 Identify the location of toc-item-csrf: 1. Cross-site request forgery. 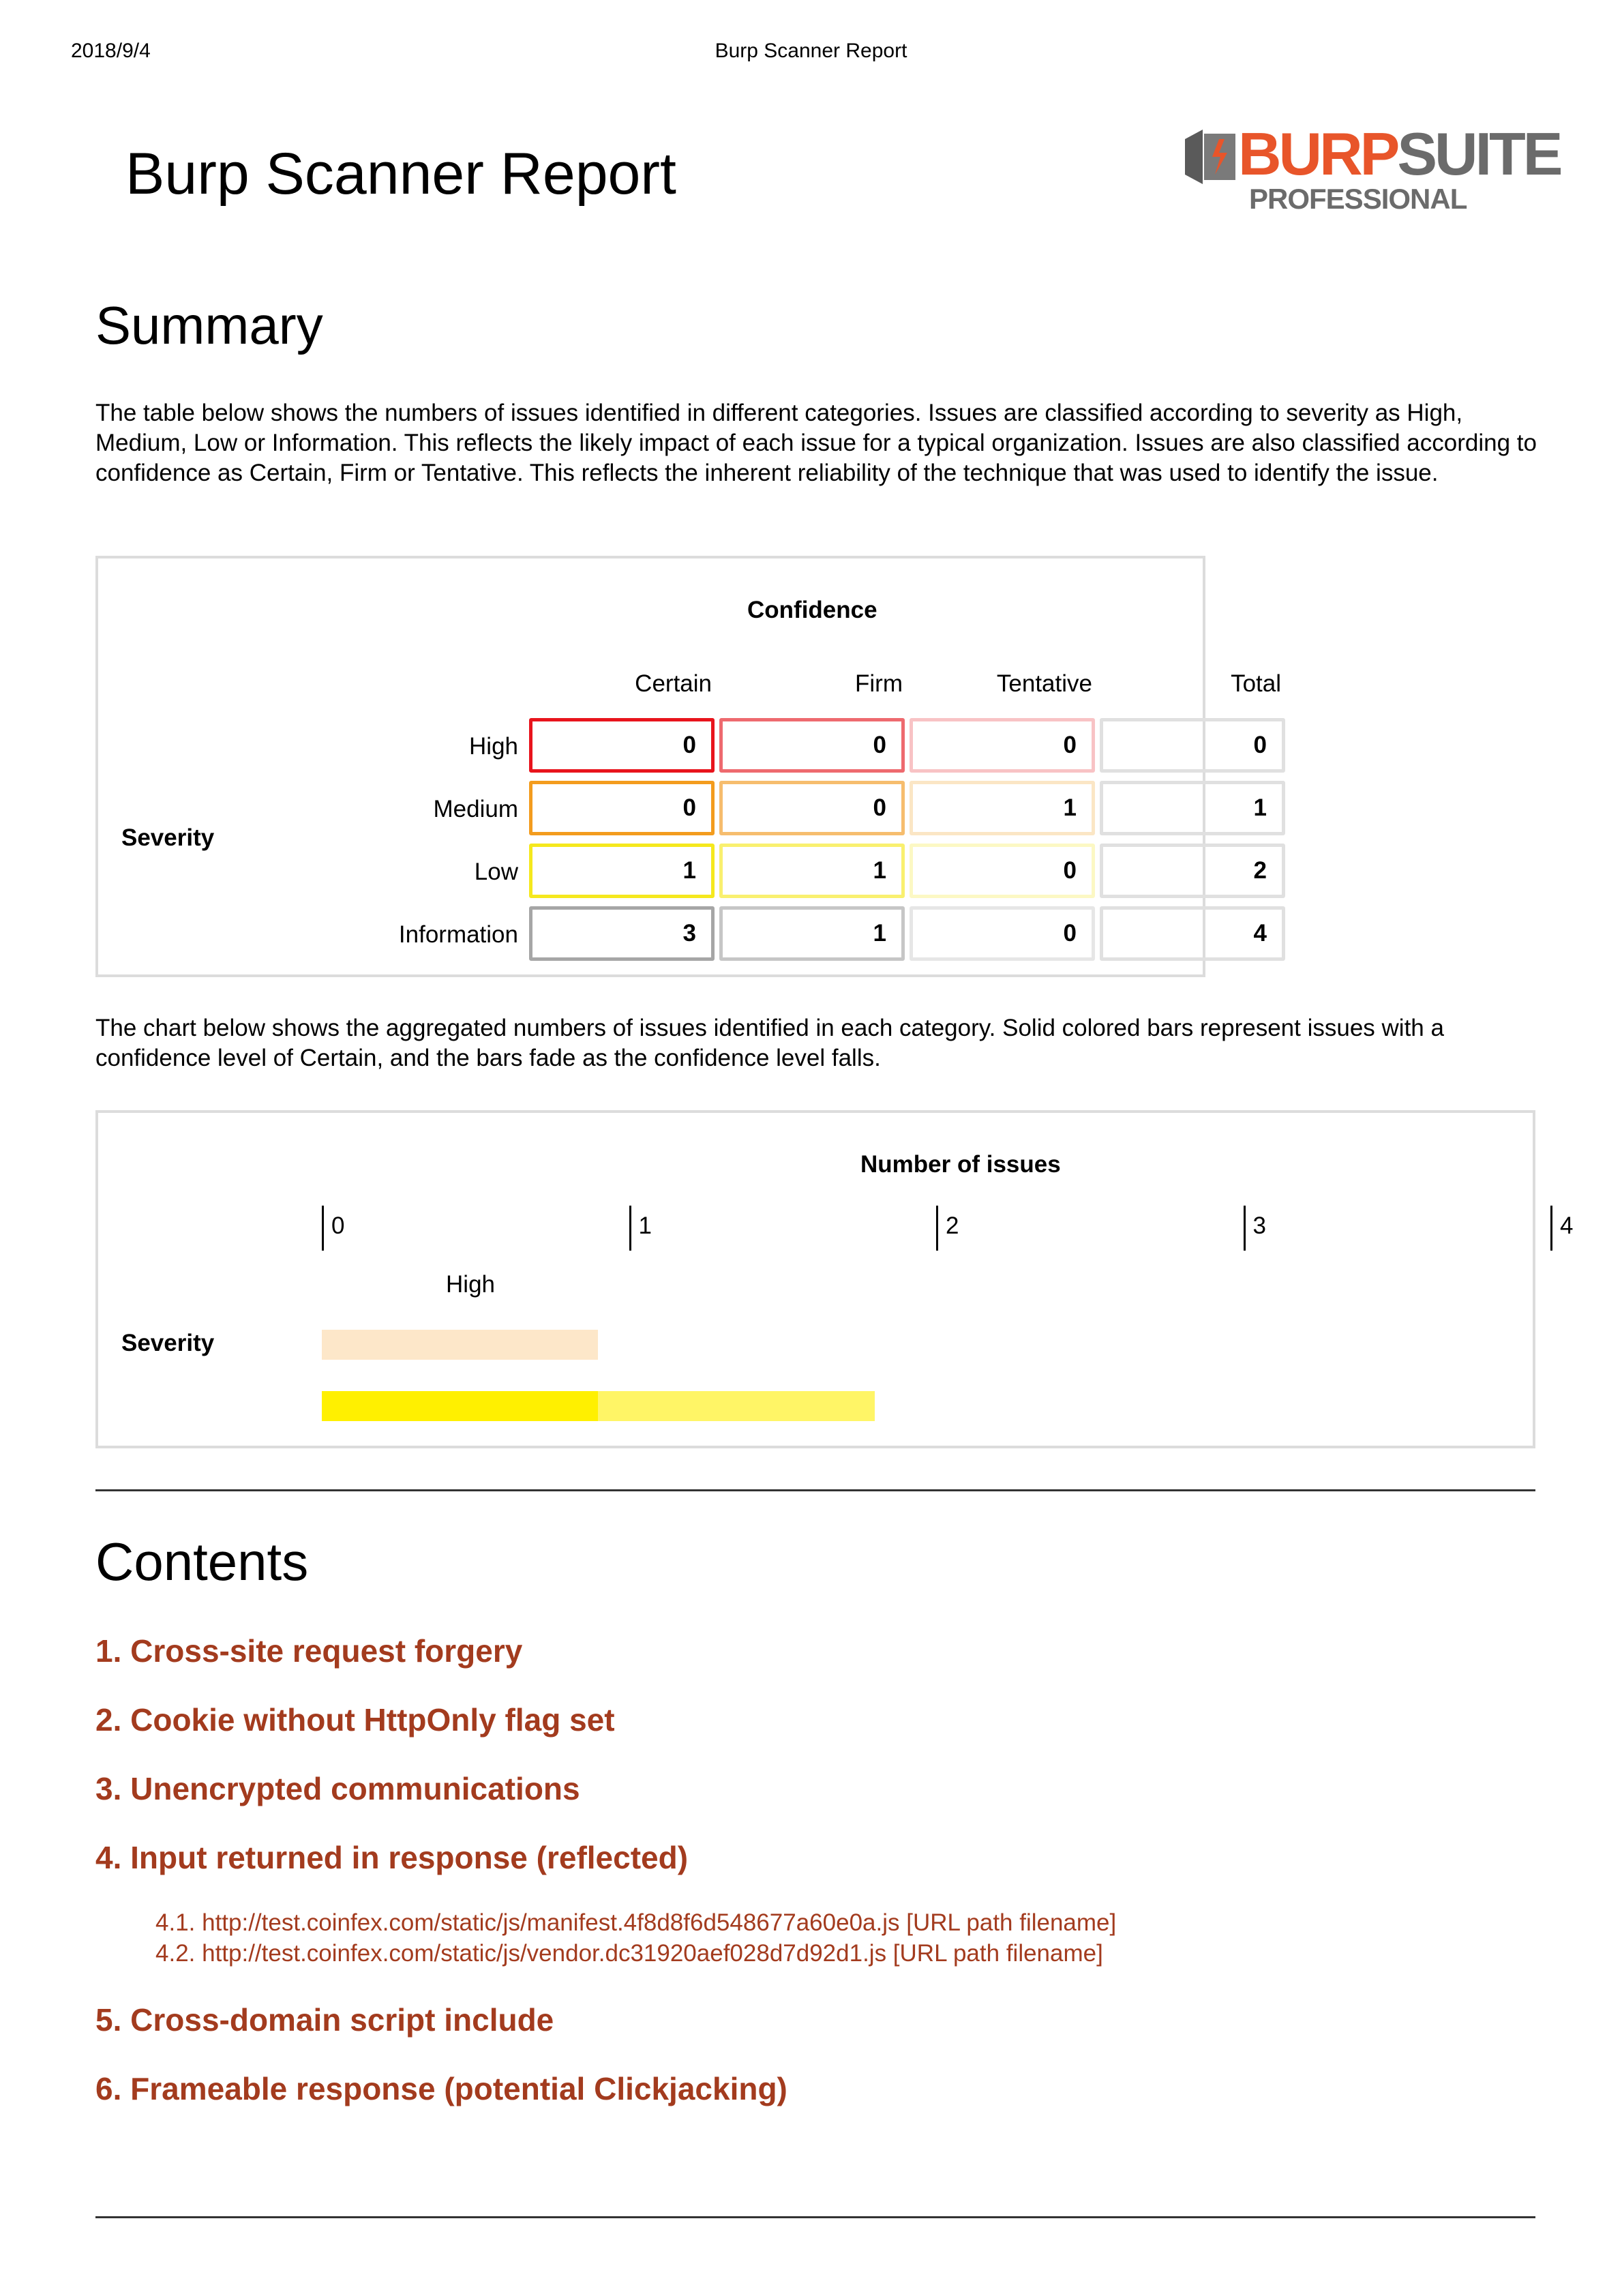
(308, 1650).